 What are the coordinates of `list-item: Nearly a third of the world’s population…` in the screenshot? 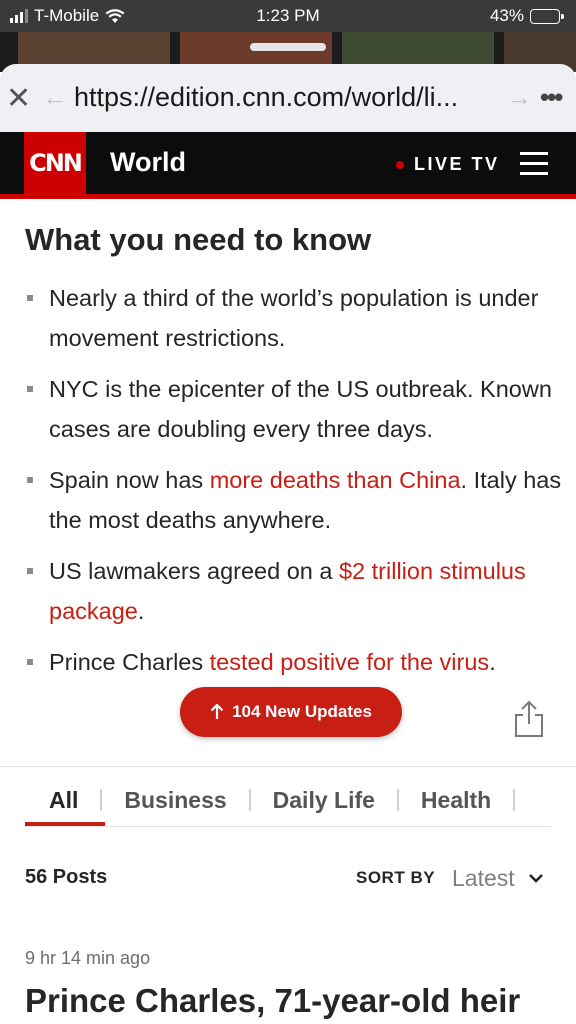 It's located at (295, 318).